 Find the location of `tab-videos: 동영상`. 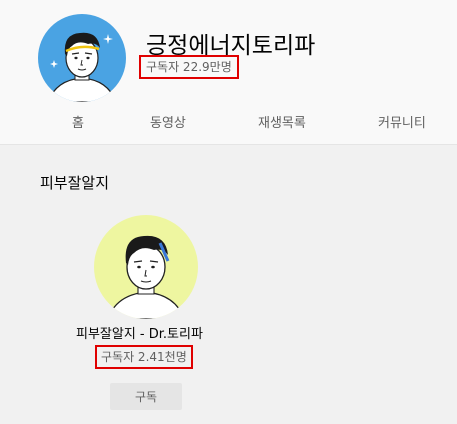

tab-videos: 동영상 is located at coordinates (168, 121).